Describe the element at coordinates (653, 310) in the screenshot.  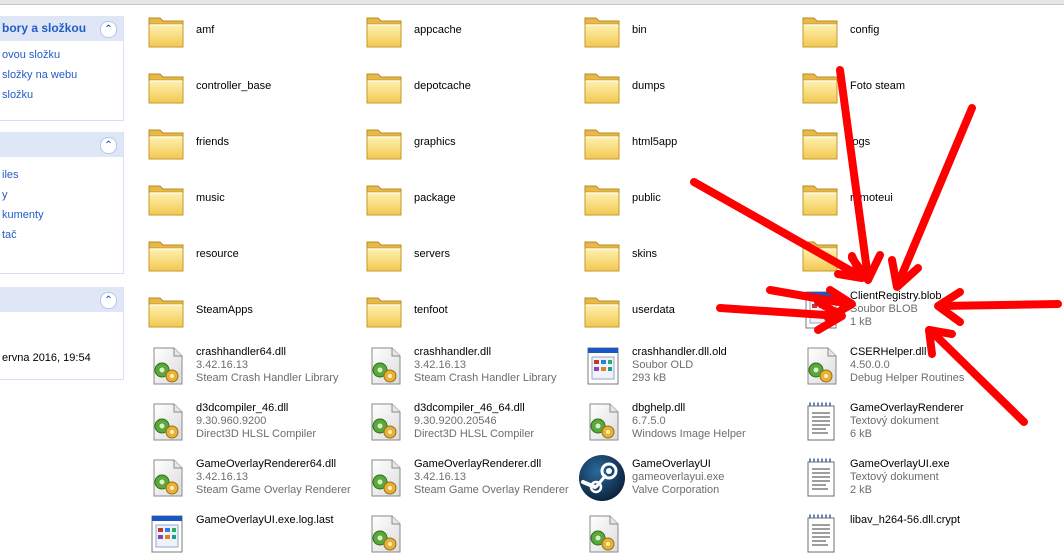
I see `folder-name: userdata` at that location.